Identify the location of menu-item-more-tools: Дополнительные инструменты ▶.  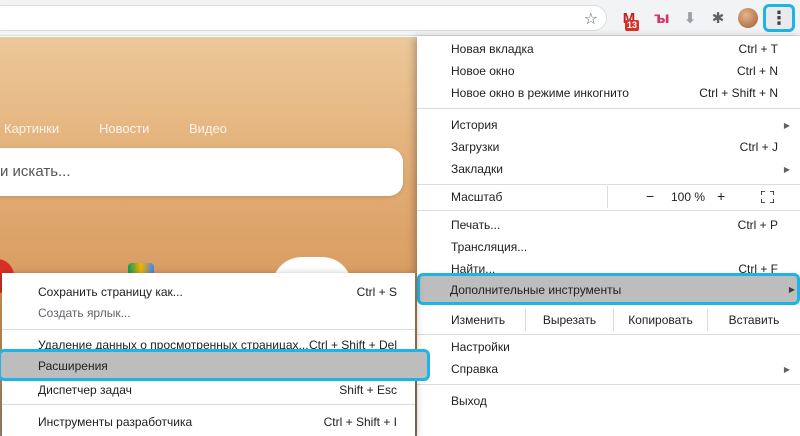
(608, 289).